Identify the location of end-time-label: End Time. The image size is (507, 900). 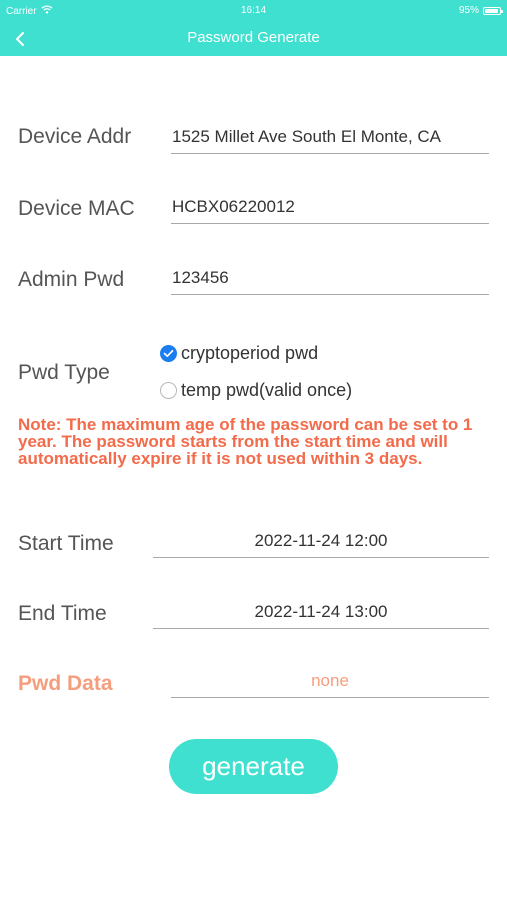
(62, 613).